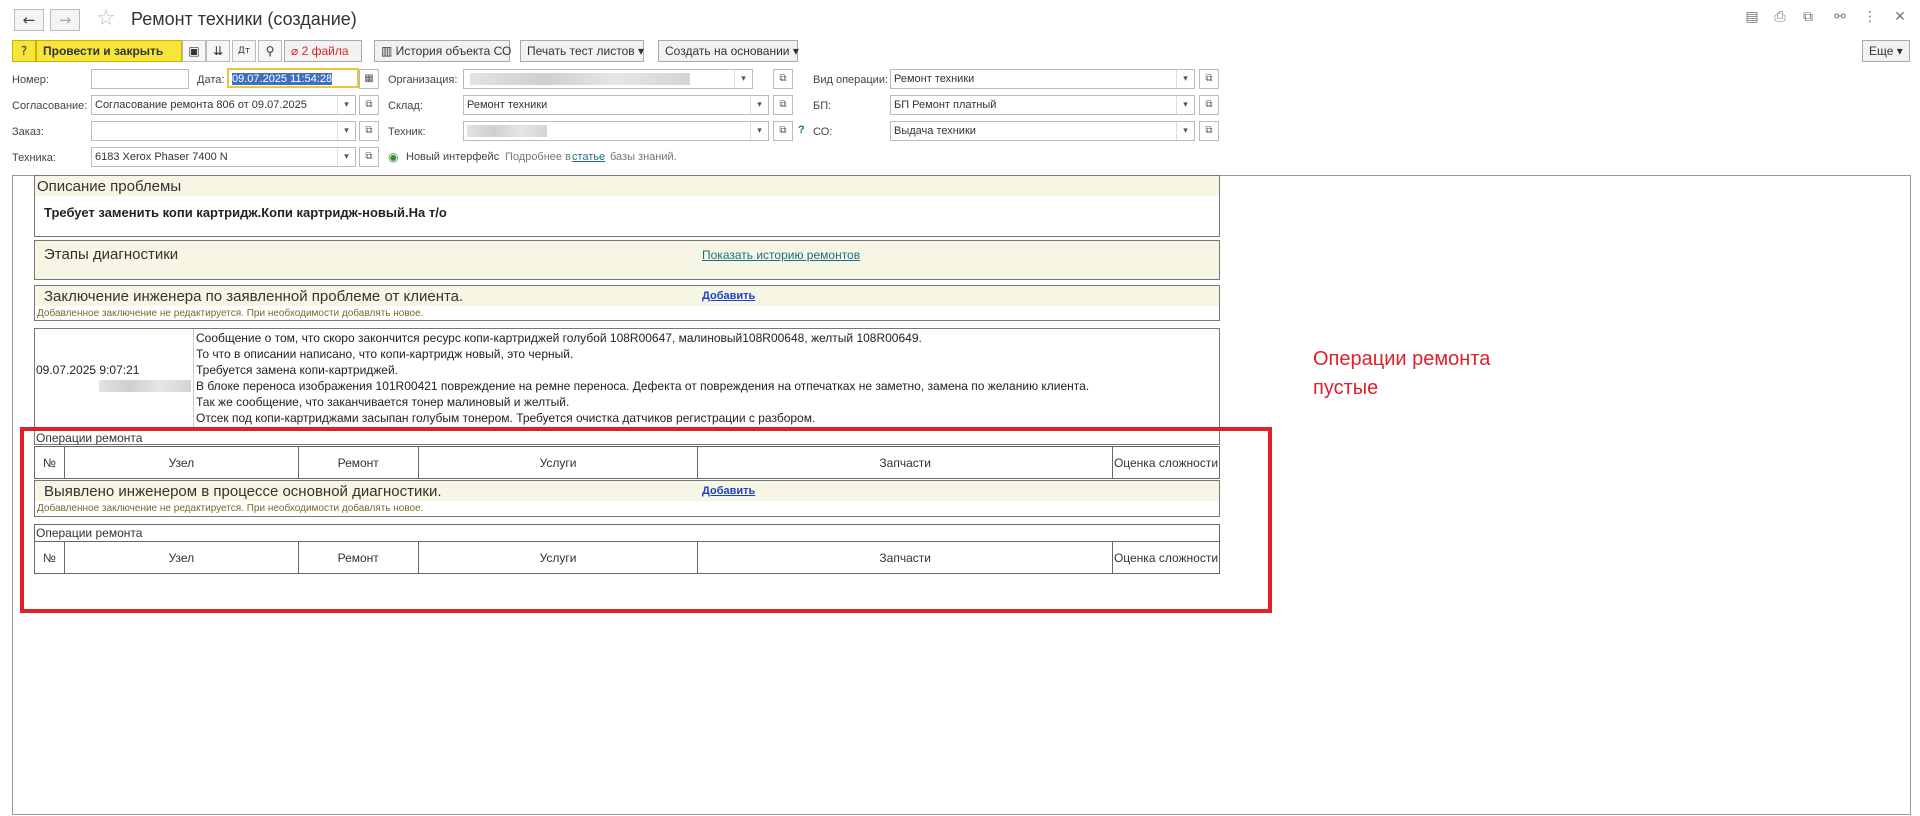 The width and height of the screenshot is (1920, 816). I want to click on organization-field: ▾, so click(608, 79).